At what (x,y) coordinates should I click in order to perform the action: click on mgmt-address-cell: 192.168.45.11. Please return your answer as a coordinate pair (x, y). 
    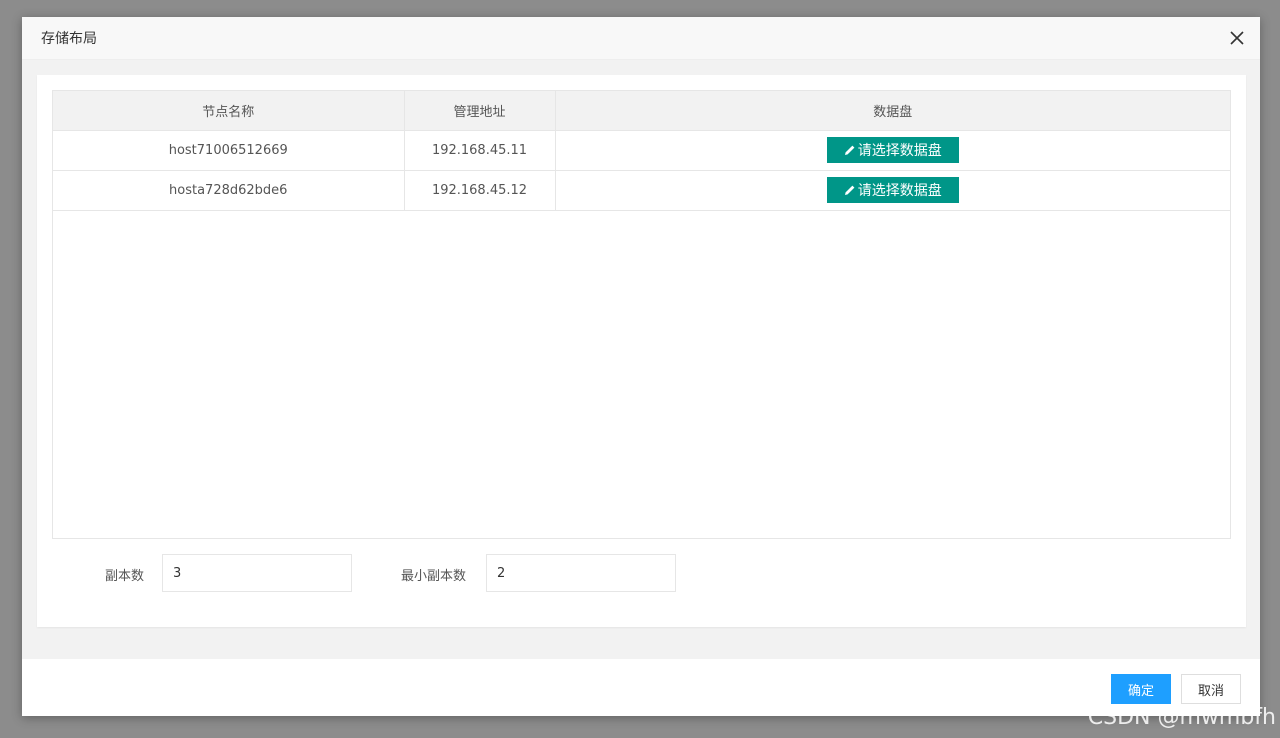
    Looking at the image, I should click on (480, 150).